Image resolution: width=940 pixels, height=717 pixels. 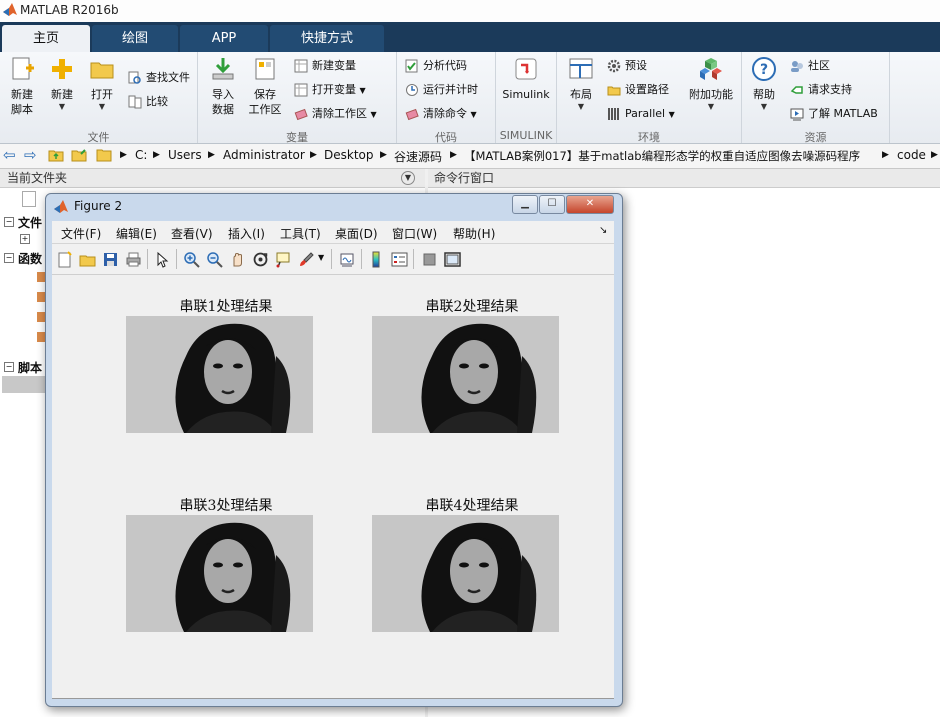 I want to click on run-and-time-button: 运行并计时, so click(x=441, y=90).